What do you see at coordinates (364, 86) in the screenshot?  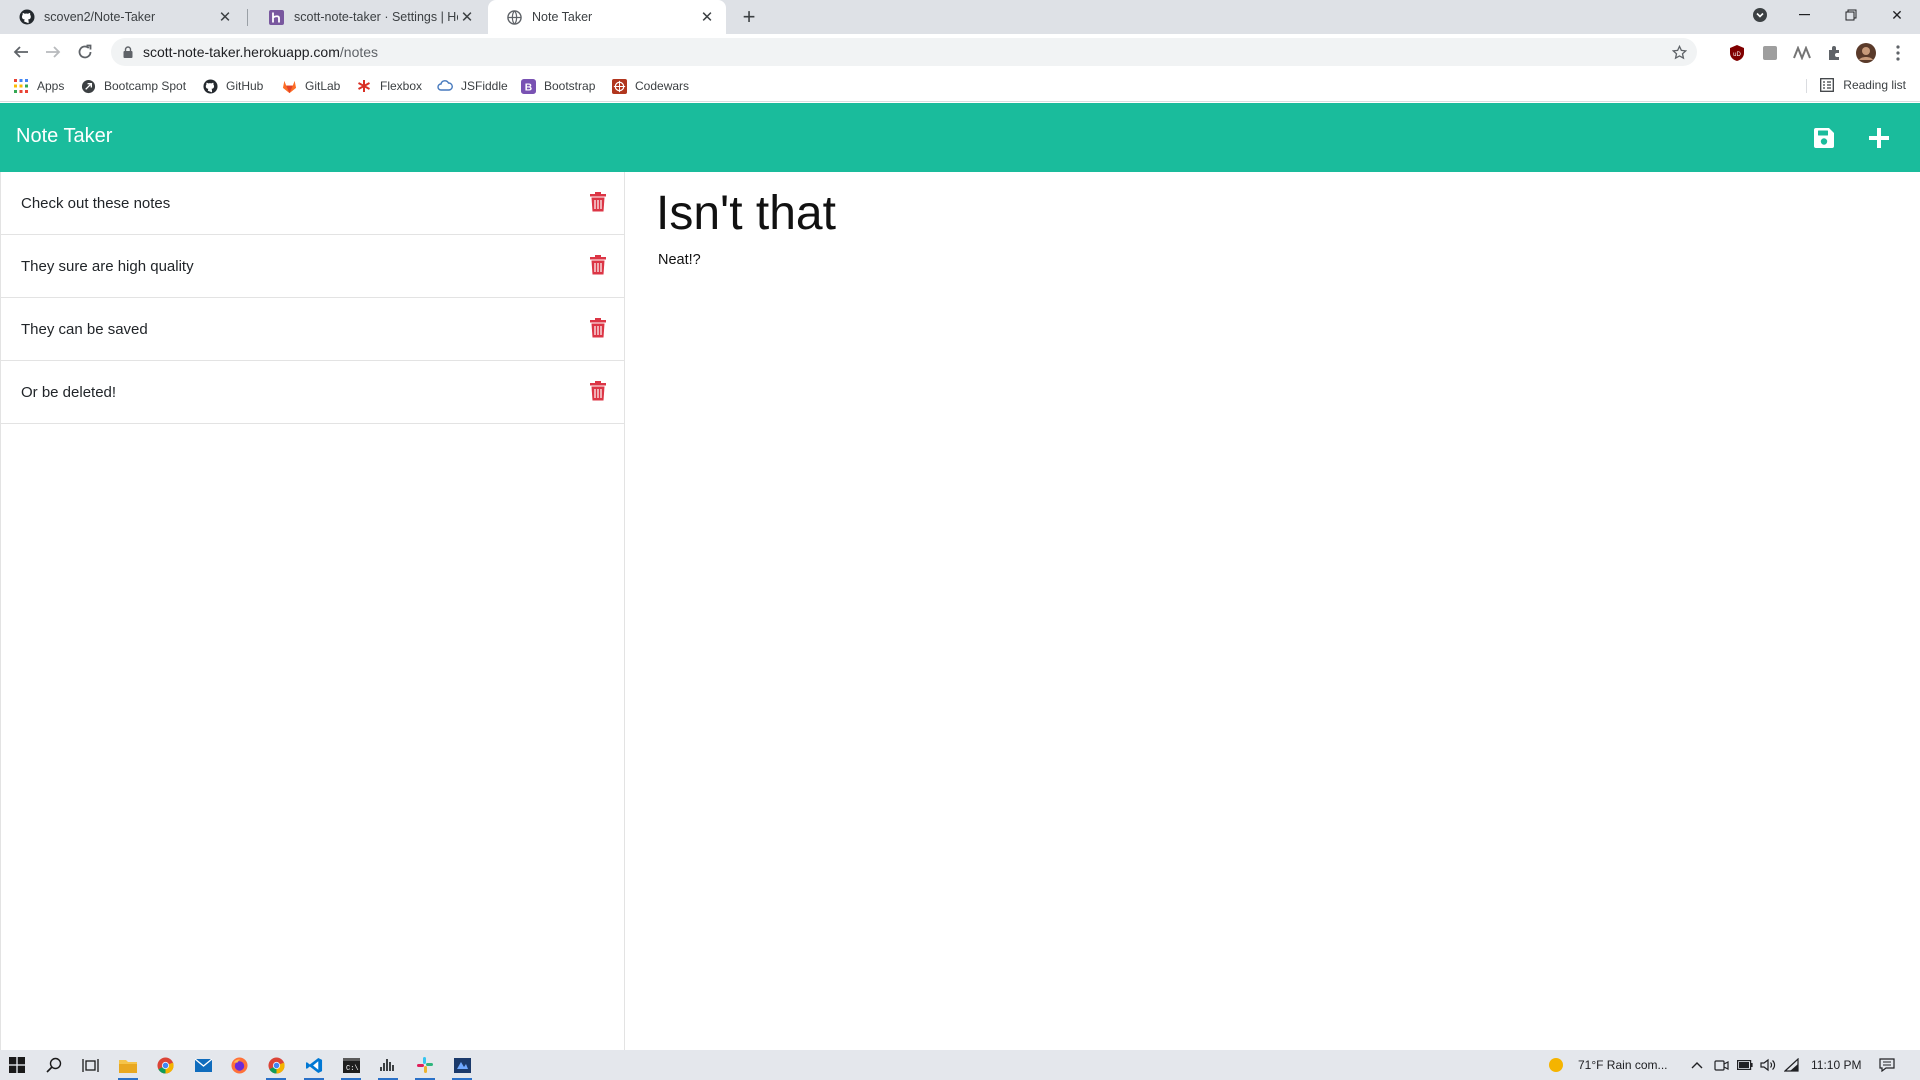 I see `flexbox-icon` at bounding box center [364, 86].